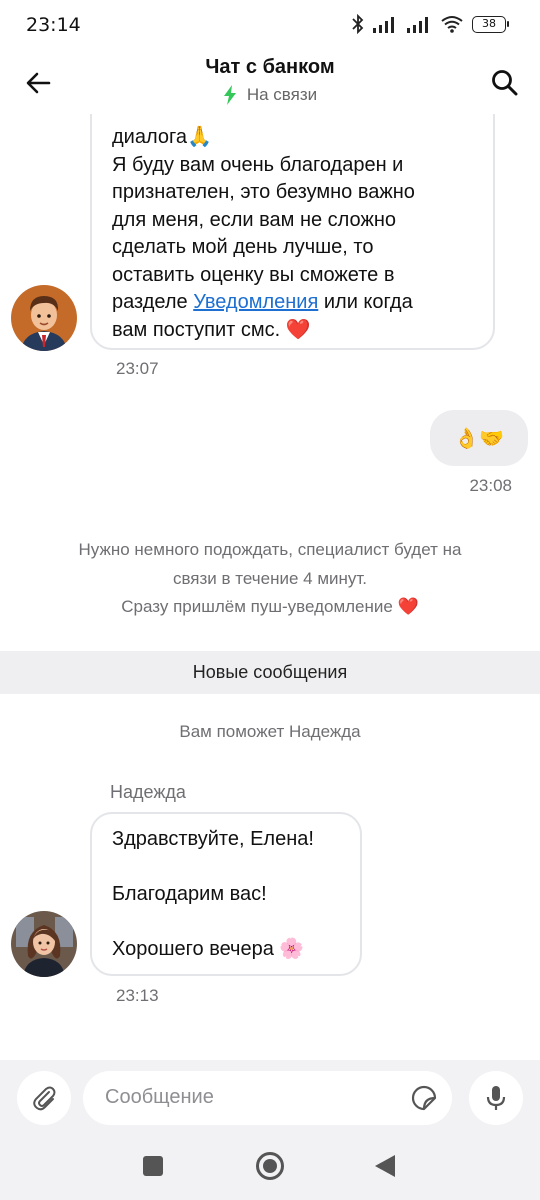 The width and height of the screenshot is (540, 1200). What do you see at coordinates (490, 485) in the screenshot?
I see `message-time: 23:08` at bounding box center [490, 485].